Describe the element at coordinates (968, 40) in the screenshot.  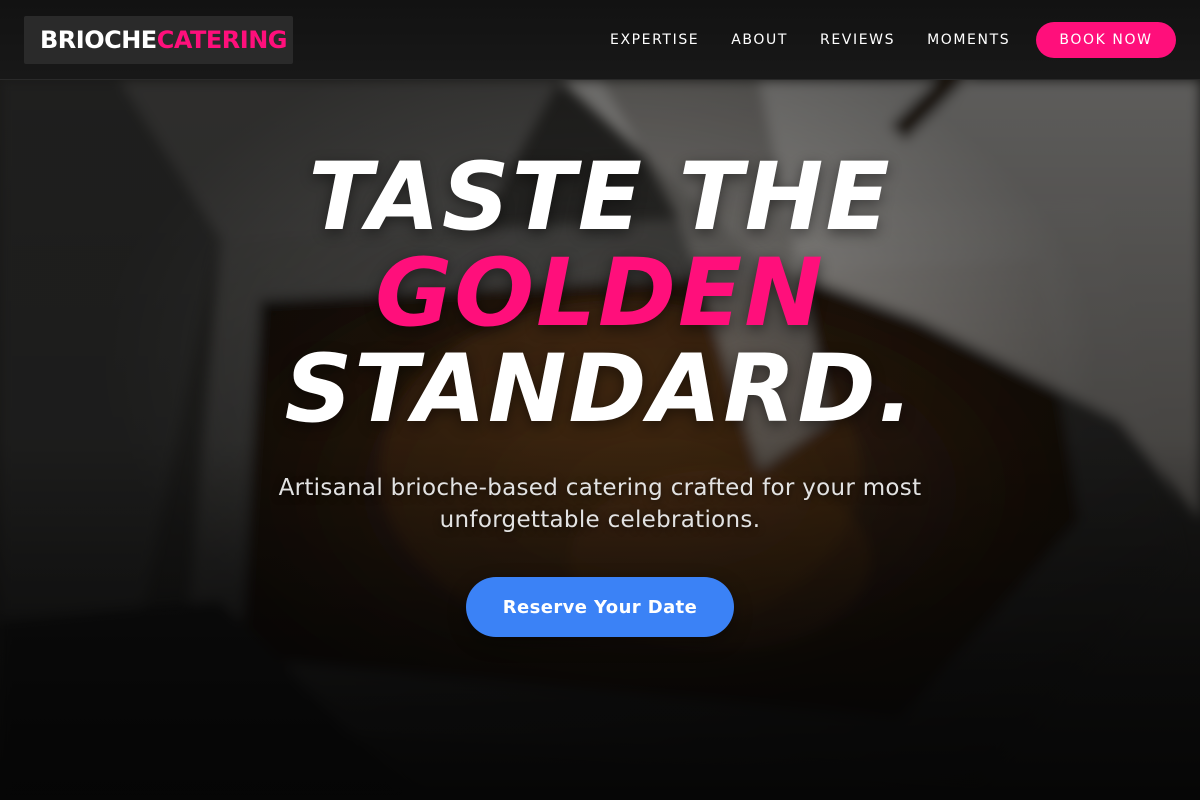
I see `nav-link-moments: MOMENTS` at that location.